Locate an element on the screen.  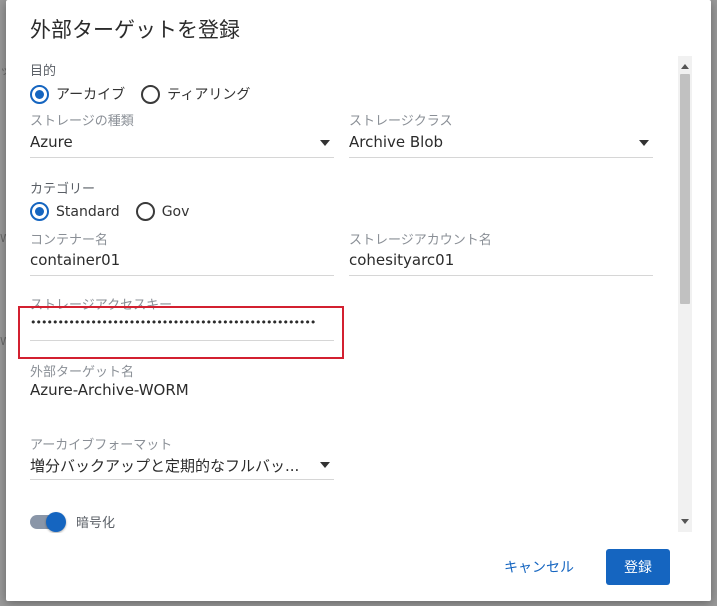
storage-class-value: Archive Blob is located at coordinates (396, 142).